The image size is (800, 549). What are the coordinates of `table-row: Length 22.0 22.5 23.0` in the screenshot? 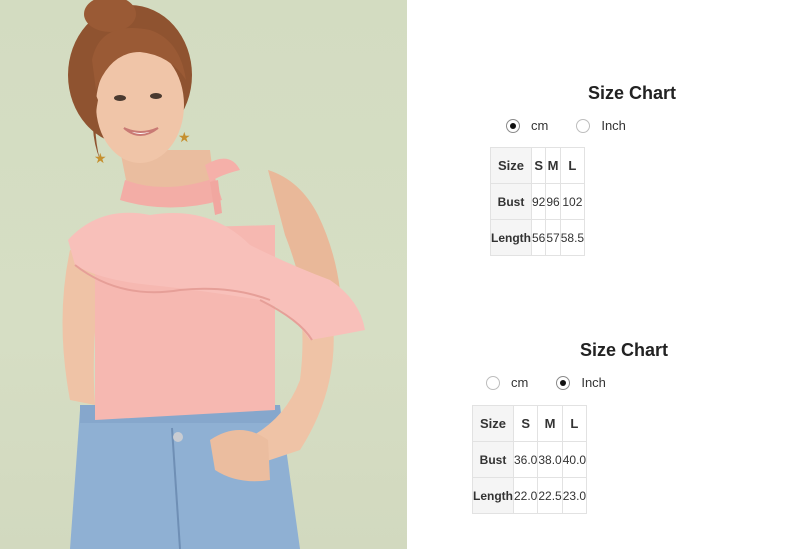 It's located at (530, 495).